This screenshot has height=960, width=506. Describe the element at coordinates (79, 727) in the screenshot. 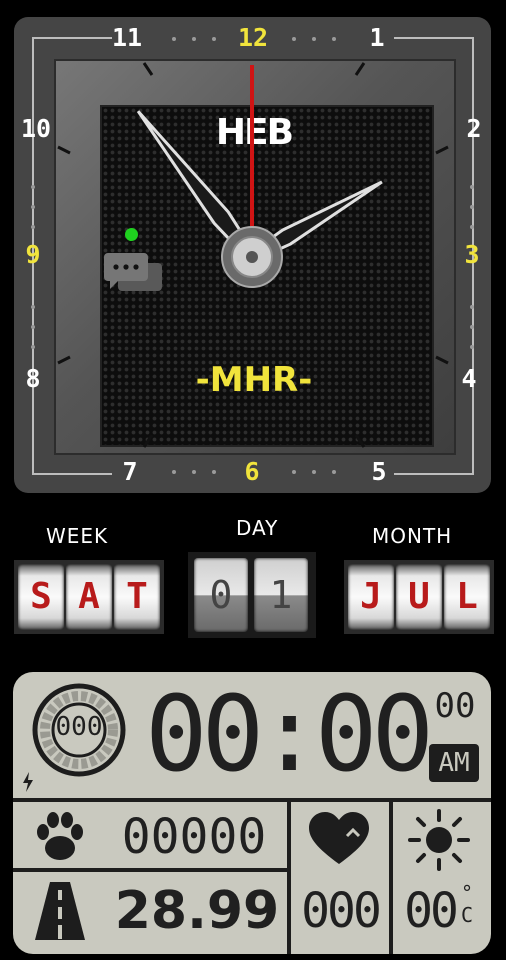

I see `battery-value: 000` at that location.